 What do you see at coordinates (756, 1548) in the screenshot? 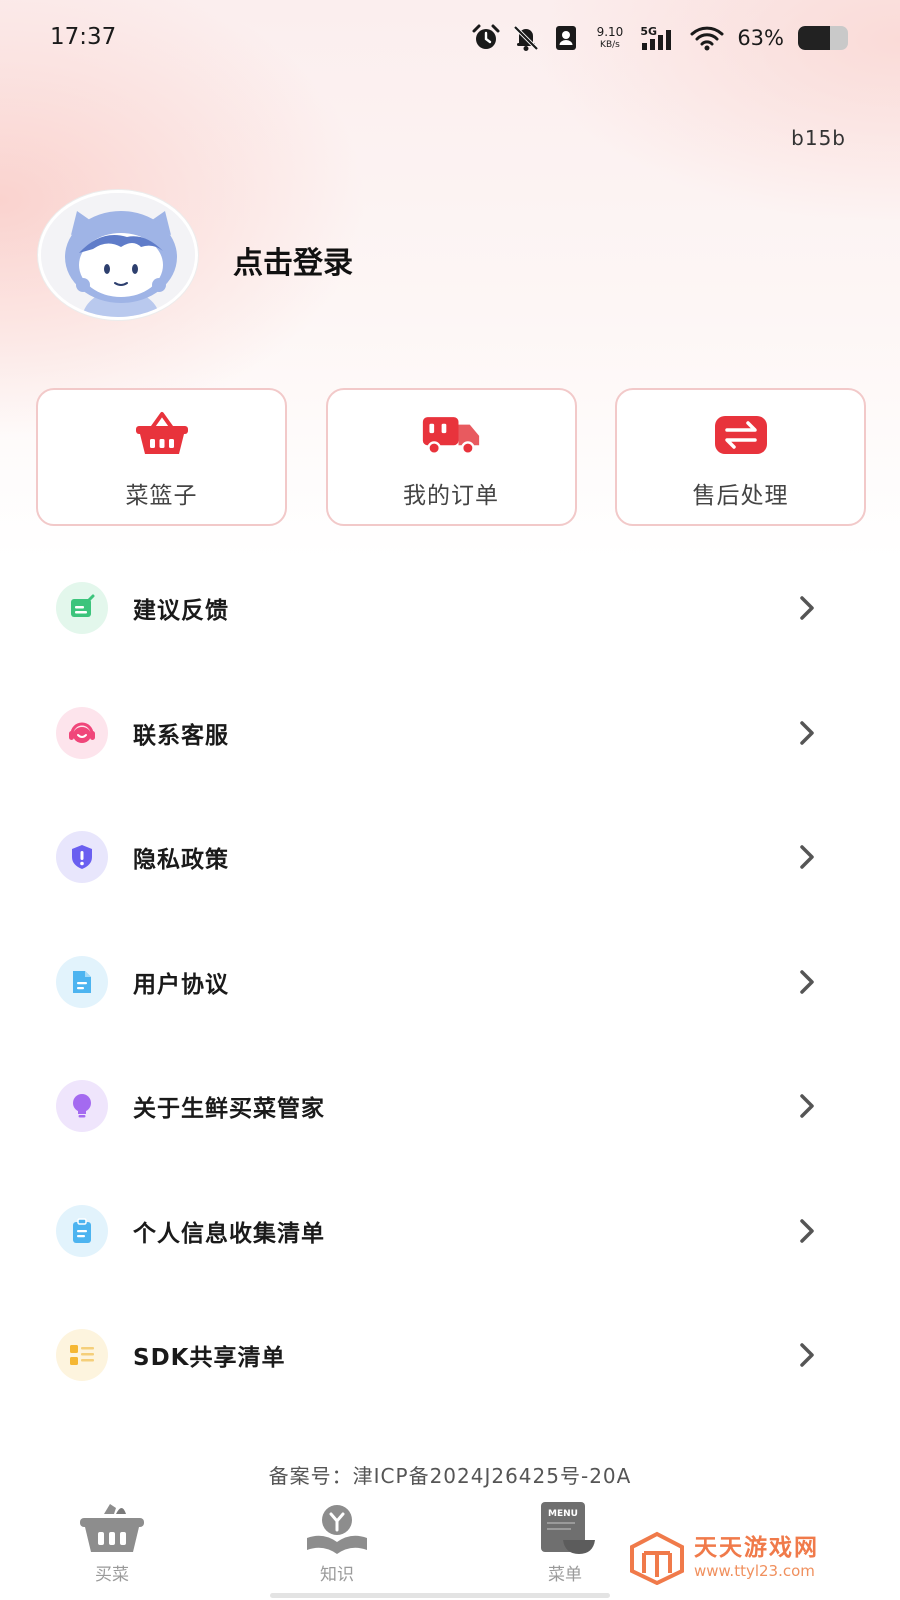
I see `watermark-title: 天天游戏网` at bounding box center [756, 1548].